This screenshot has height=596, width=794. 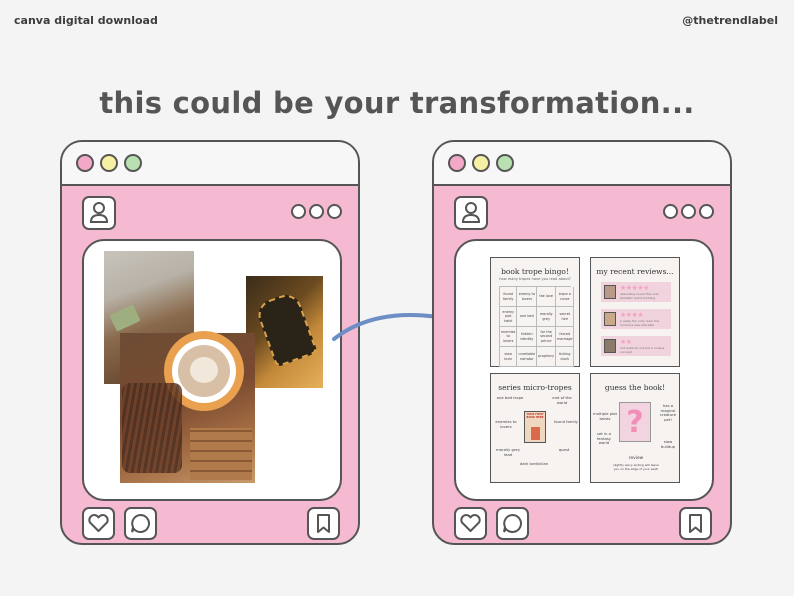 I want to click on bingo-cell: found family, so click(x=509, y=297).